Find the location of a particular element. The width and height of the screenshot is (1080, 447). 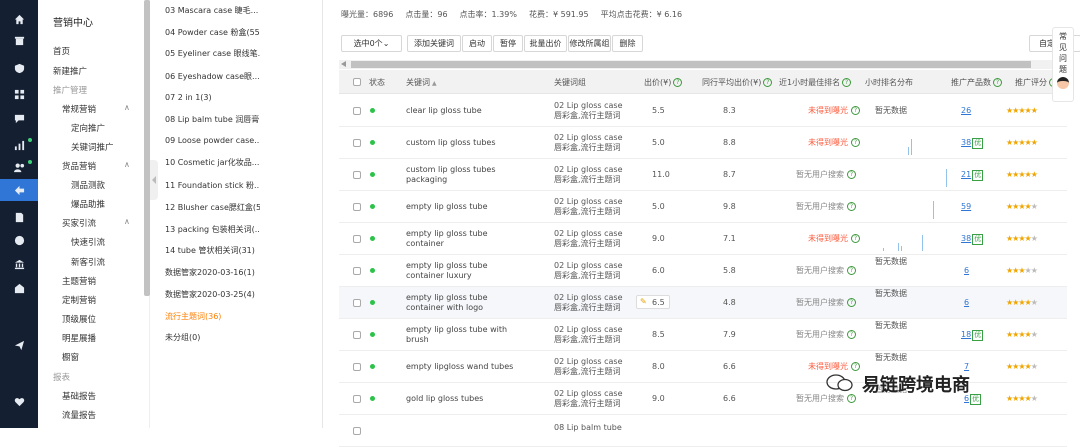

group-item: 14 tube 管状相关词(31) is located at coordinates (212, 250).